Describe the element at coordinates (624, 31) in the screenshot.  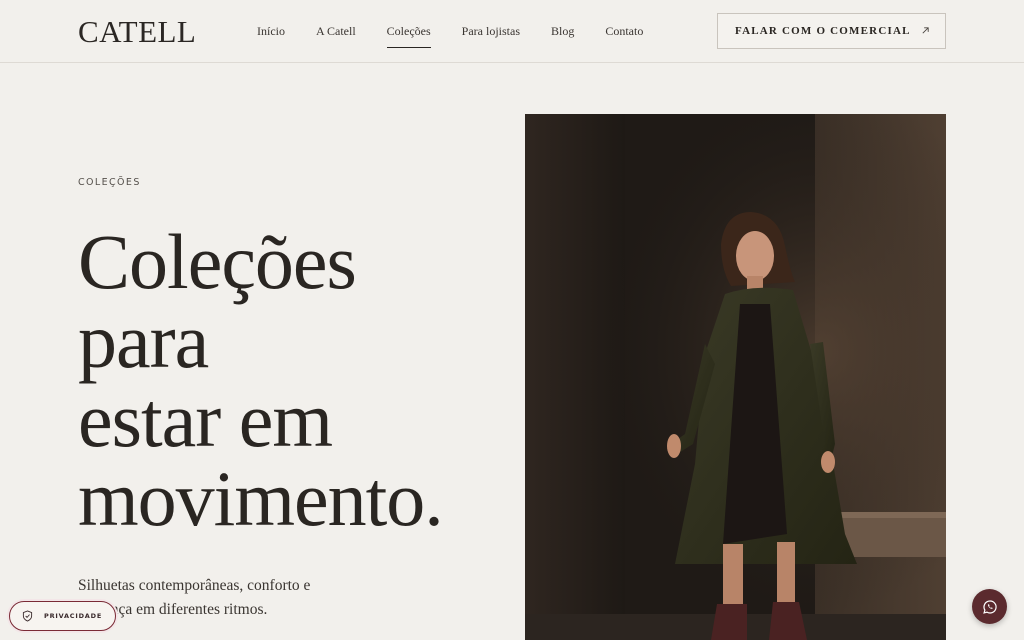
I see `nav-item-contato: Contato` at that location.